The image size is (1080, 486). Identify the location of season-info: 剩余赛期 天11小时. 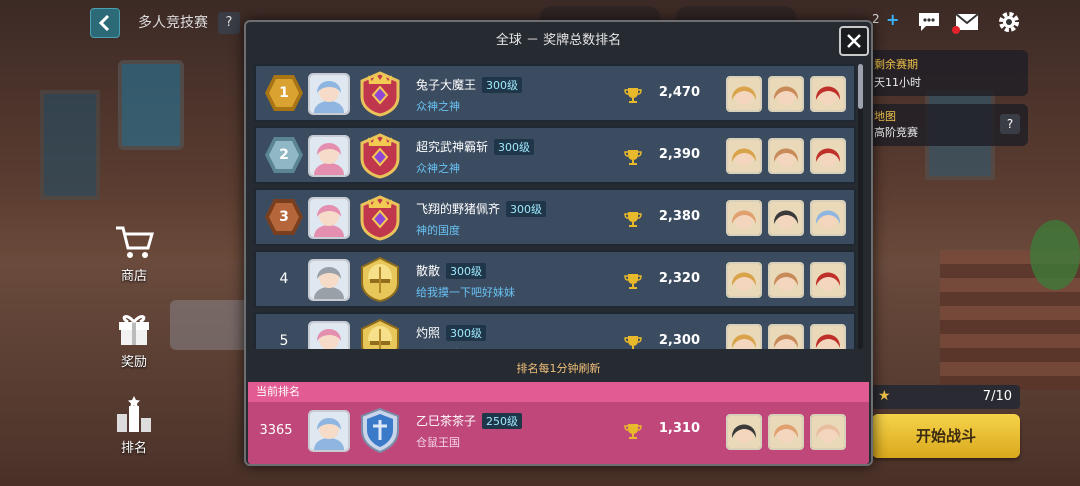
(948, 73).